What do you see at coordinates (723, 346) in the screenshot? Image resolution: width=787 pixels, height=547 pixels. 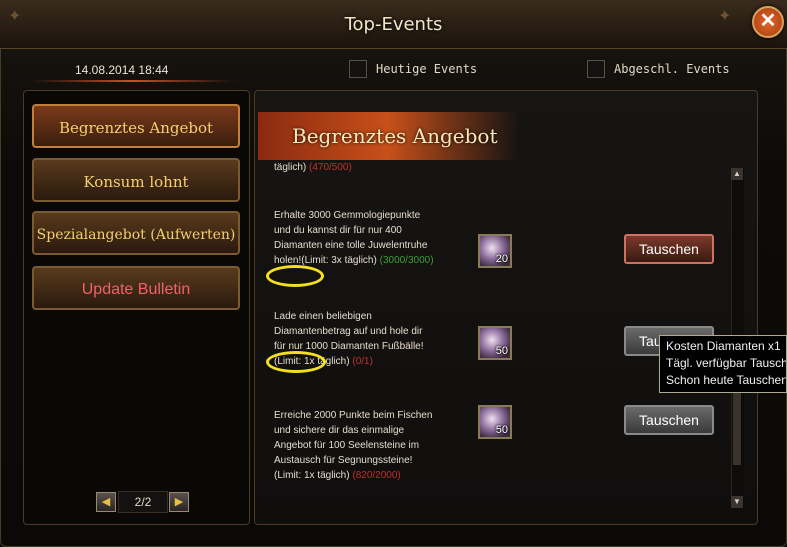 I see `tooltip-line: Kosten Diamanten x1` at bounding box center [723, 346].